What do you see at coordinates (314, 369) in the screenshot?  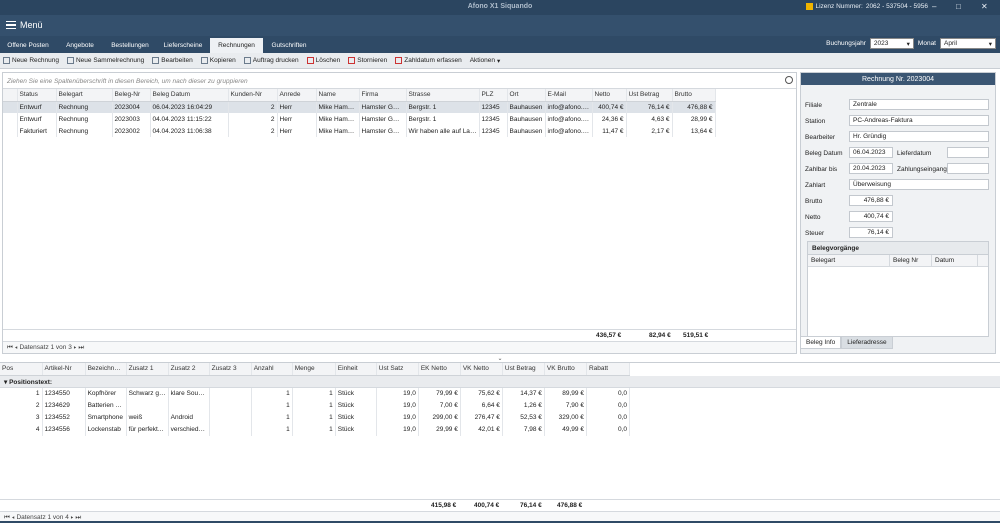 I see `col-menge: Menge` at bounding box center [314, 369].